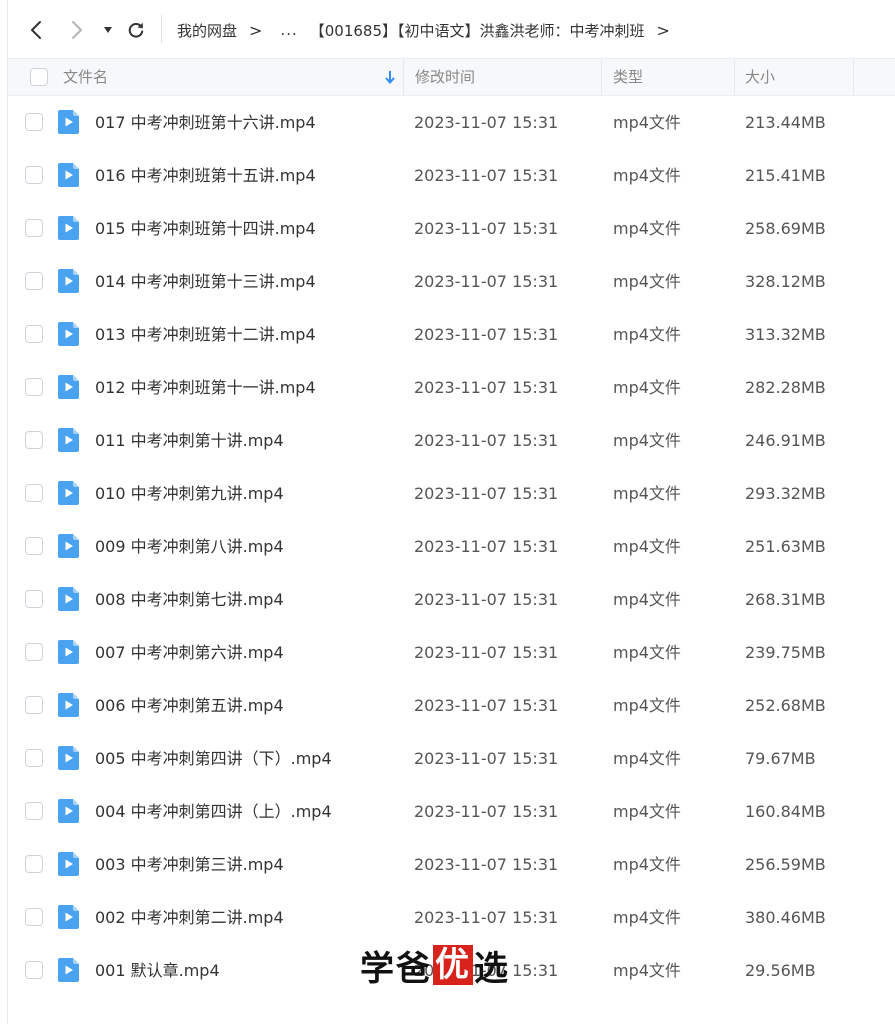 This screenshot has width=895, height=1024. I want to click on history-dropdown-button, so click(108, 30).